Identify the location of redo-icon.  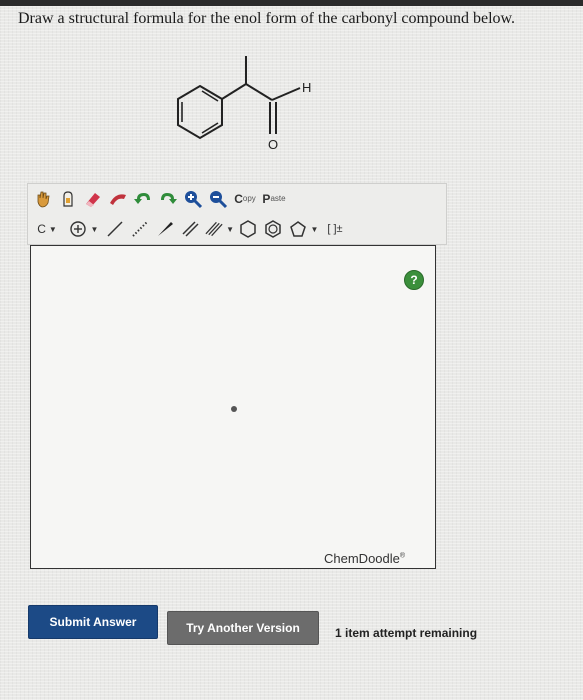
(169, 198).